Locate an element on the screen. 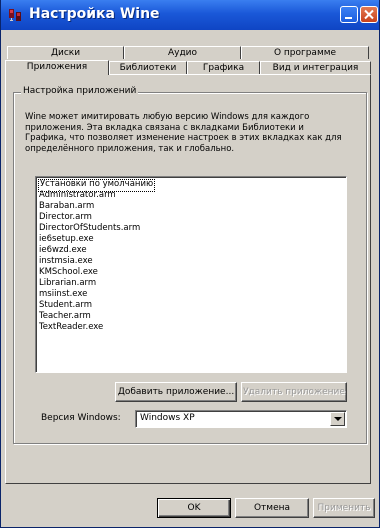 The height and width of the screenshot is (528, 380). ok-label: OK is located at coordinates (194, 508).